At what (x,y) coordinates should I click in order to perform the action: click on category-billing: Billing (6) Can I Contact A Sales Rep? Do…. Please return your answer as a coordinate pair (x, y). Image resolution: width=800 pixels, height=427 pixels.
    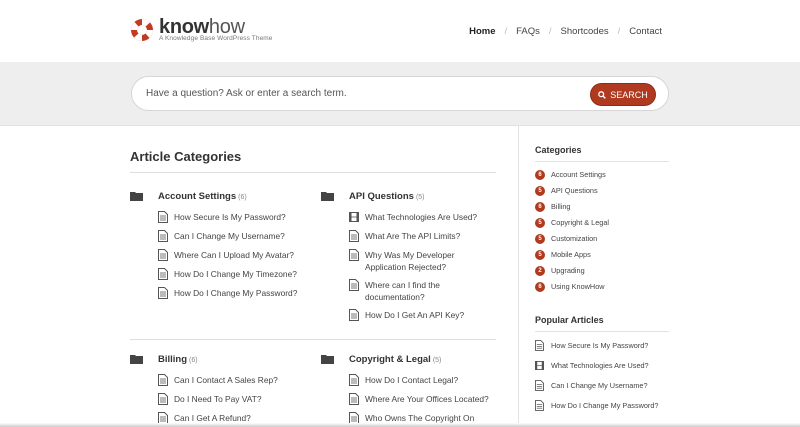
    Looking at the image, I should click on (220, 390).